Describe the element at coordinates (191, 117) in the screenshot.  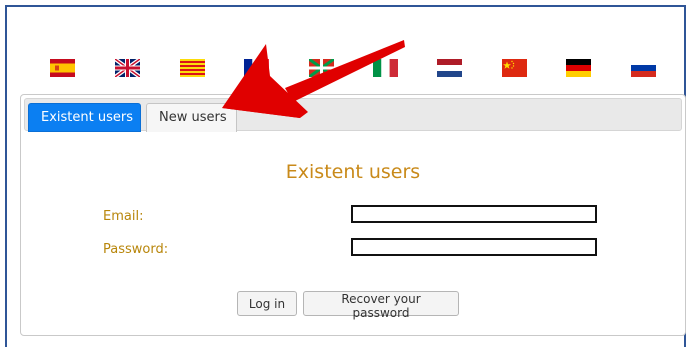
I see `tab-new-users: New users` at that location.